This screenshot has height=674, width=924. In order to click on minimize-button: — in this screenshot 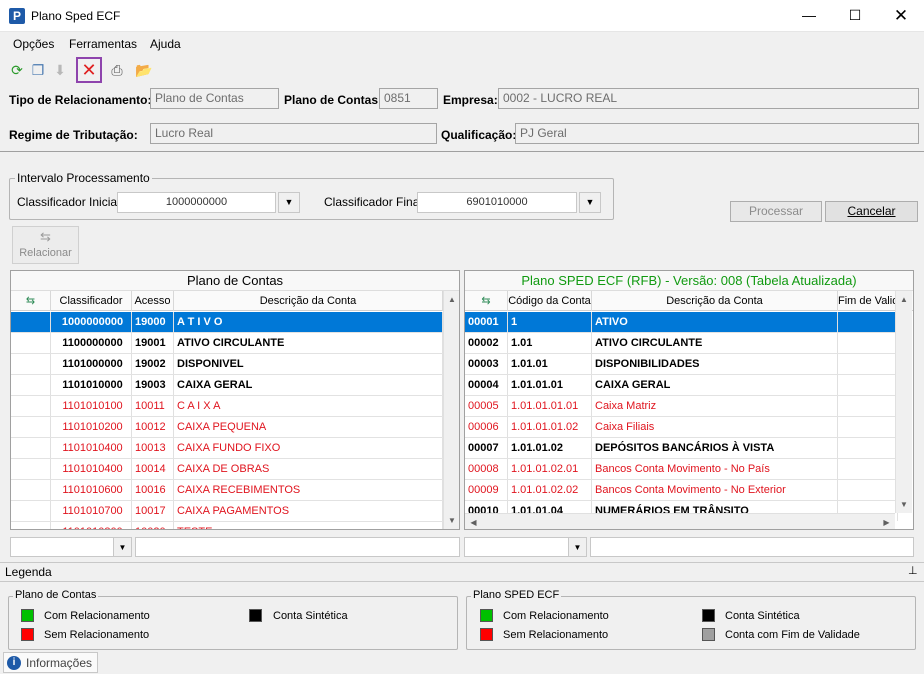, I will do `click(809, 15)`.